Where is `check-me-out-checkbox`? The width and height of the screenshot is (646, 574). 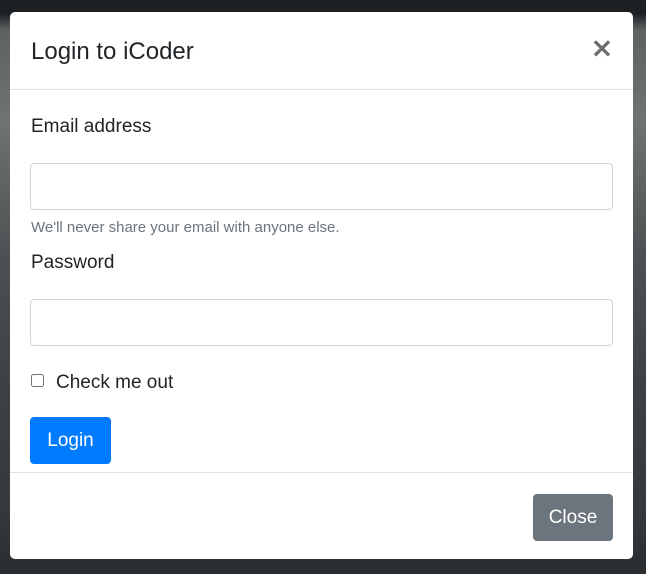 check-me-out-checkbox is located at coordinates (37, 380).